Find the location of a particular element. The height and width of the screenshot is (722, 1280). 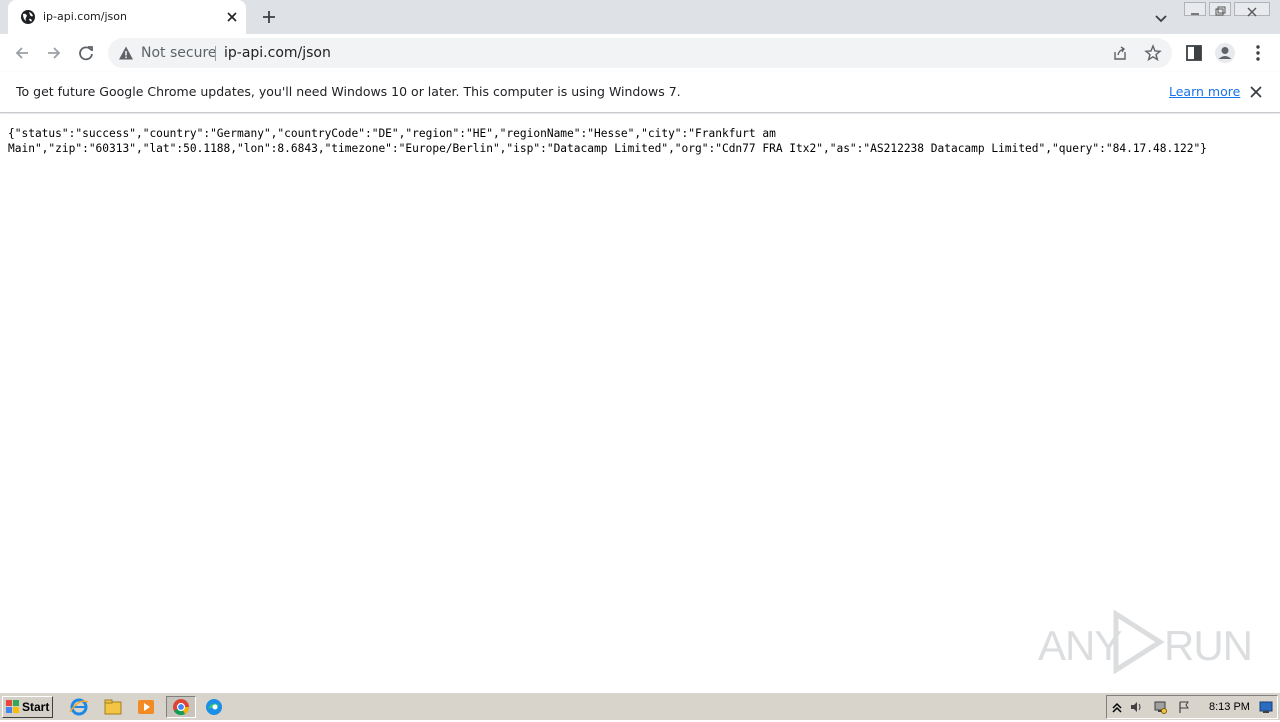

taskbar-explorer-button is located at coordinates (113, 707).